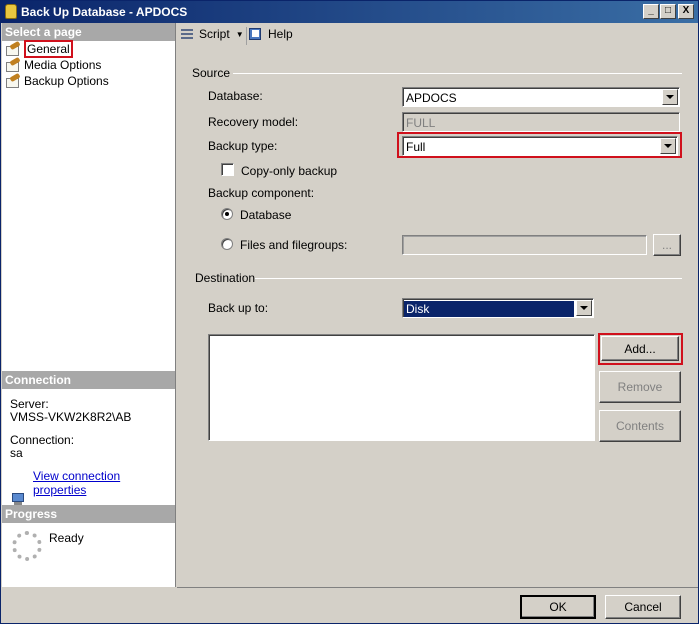 This screenshot has width=699, height=624. Describe the element at coordinates (524, 245) in the screenshot. I see `filegroups-field` at that location.